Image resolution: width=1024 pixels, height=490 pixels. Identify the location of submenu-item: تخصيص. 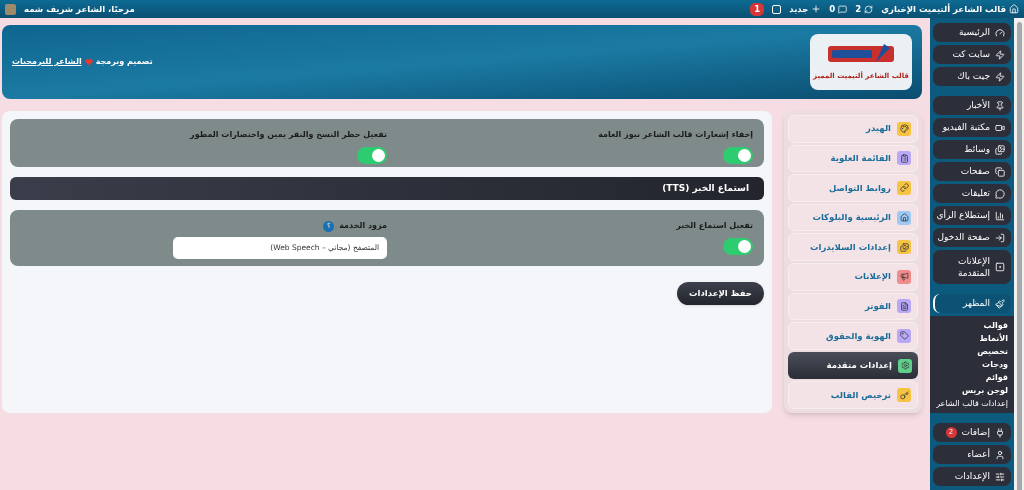
(972, 351).